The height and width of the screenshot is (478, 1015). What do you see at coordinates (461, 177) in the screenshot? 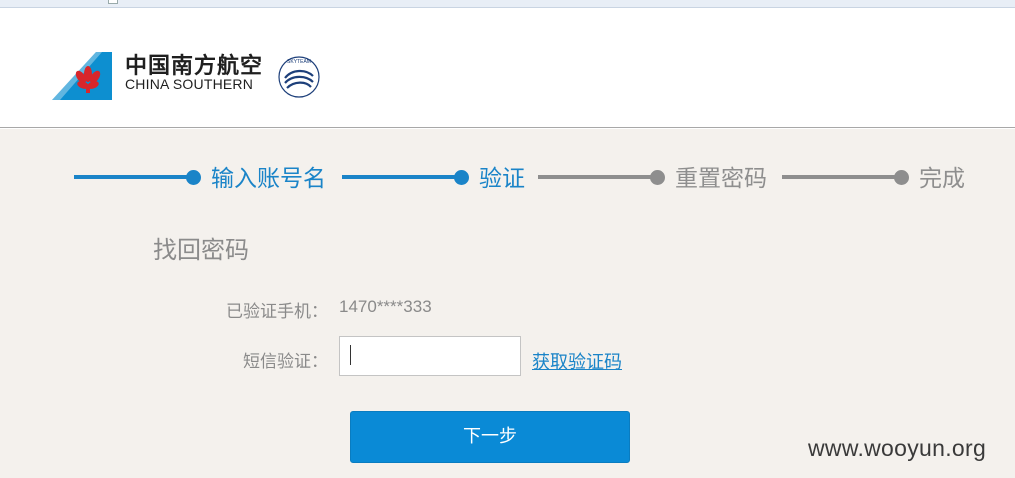
I see `step-dot-verify` at bounding box center [461, 177].